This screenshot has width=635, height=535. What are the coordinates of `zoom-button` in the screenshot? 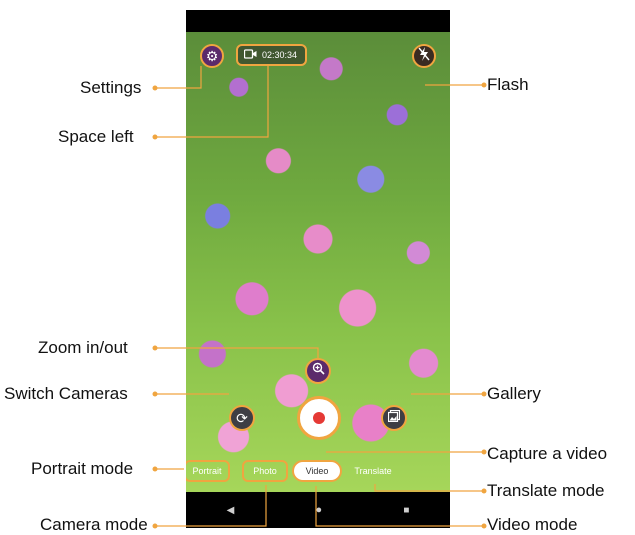 It's located at (318, 371).